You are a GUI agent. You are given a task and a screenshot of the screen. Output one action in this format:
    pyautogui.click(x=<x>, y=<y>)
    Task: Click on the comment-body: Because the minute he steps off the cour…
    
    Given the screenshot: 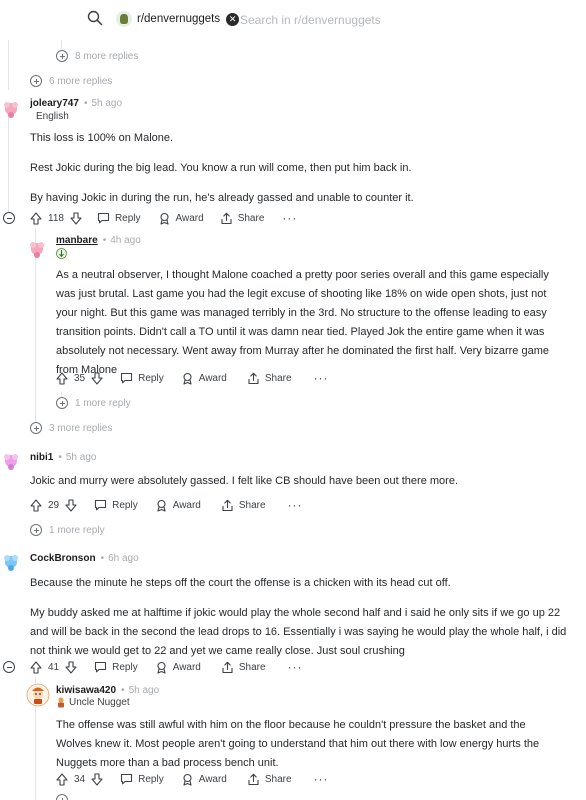 What is the action you would take?
    pyautogui.click(x=298, y=617)
    